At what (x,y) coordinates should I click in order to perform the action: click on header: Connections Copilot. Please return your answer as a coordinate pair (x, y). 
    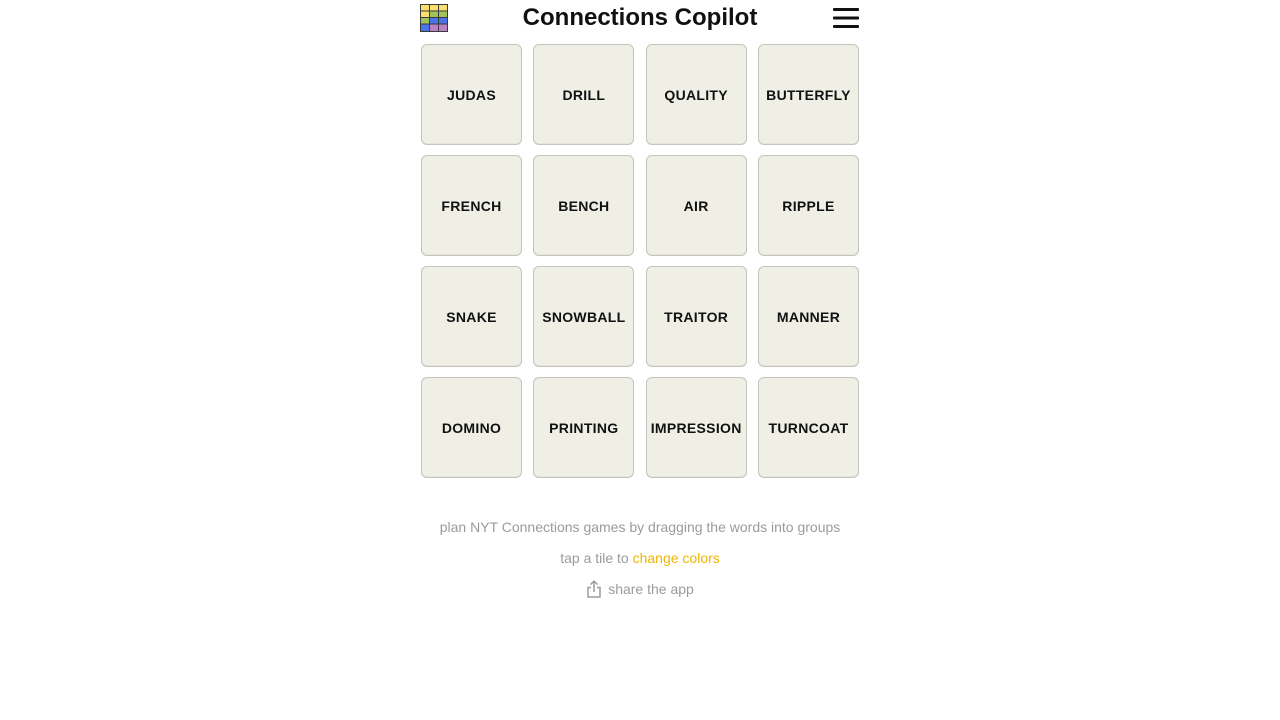
    Looking at the image, I should click on (640, 18).